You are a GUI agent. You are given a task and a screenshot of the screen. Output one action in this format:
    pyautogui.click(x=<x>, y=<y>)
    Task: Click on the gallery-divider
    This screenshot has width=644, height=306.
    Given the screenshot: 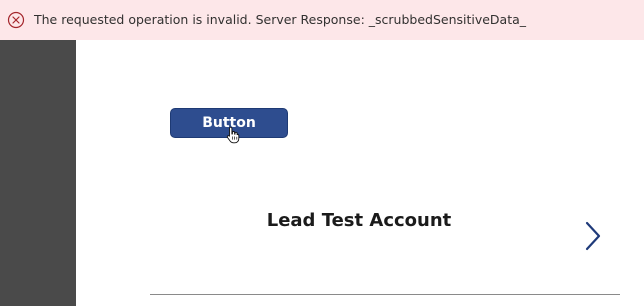 What is the action you would take?
    pyautogui.click(x=385, y=294)
    